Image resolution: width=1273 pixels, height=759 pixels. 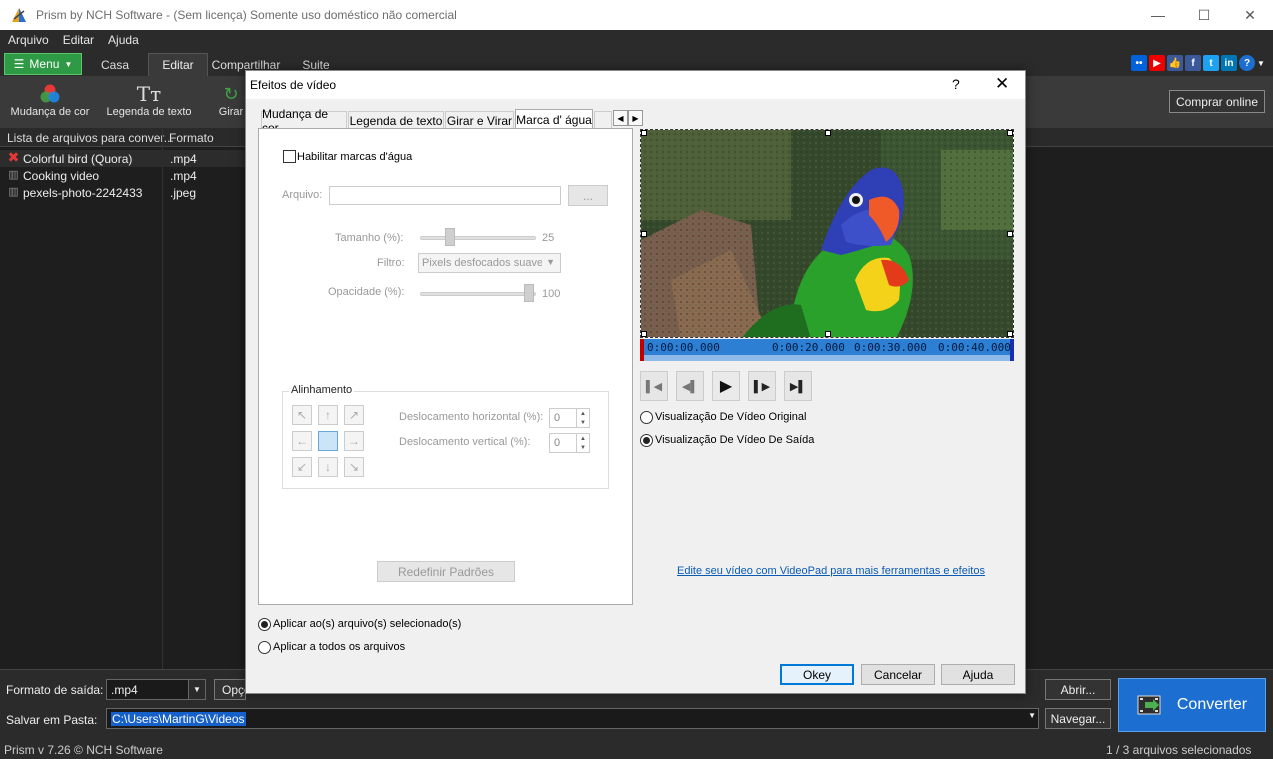 What do you see at coordinates (978, 674) in the screenshot?
I see `help-button: Ajuda` at bounding box center [978, 674].